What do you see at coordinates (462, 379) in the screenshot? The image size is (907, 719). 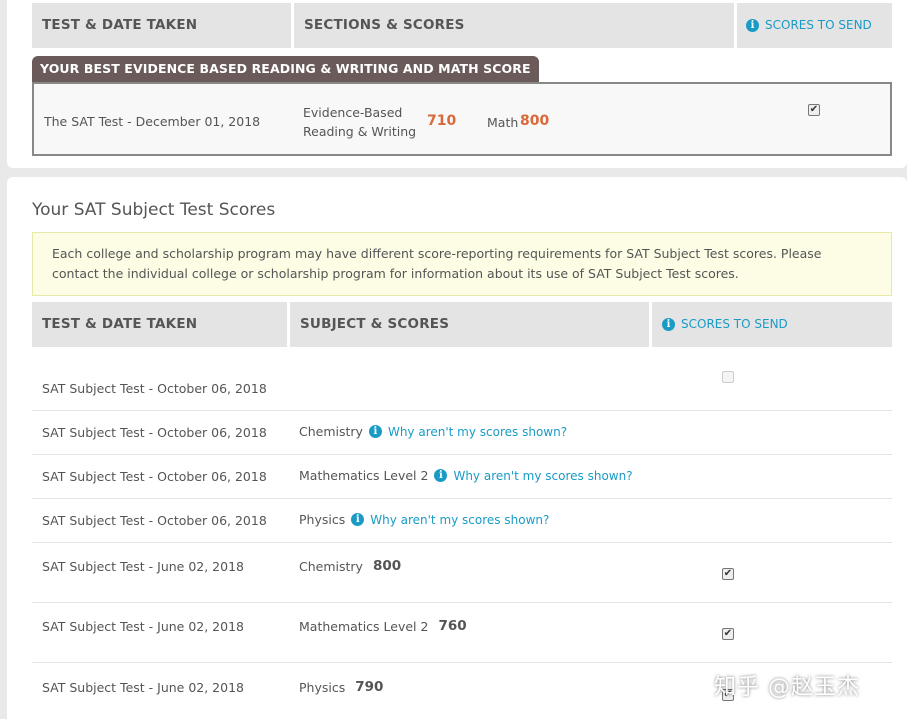 I see `table-row: SAT Subject Test - October 06, 2018` at bounding box center [462, 379].